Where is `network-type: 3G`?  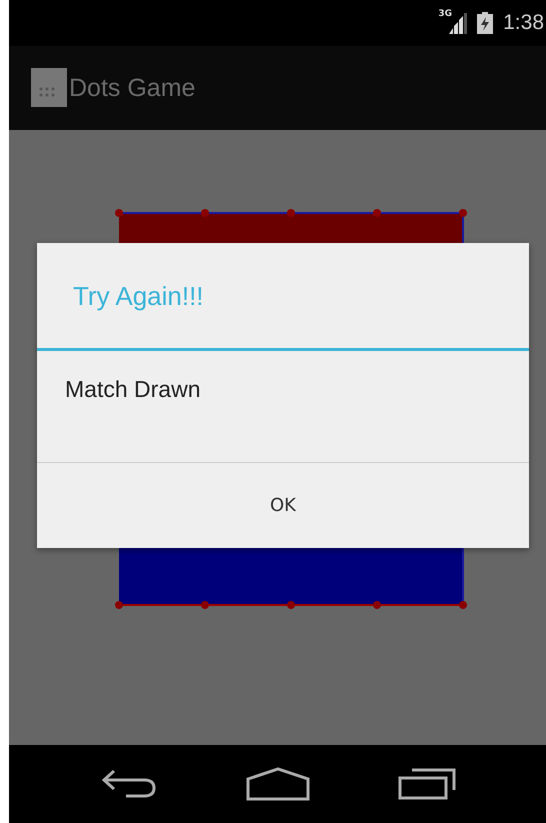 network-type: 3G is located at coordinates (445, 14).